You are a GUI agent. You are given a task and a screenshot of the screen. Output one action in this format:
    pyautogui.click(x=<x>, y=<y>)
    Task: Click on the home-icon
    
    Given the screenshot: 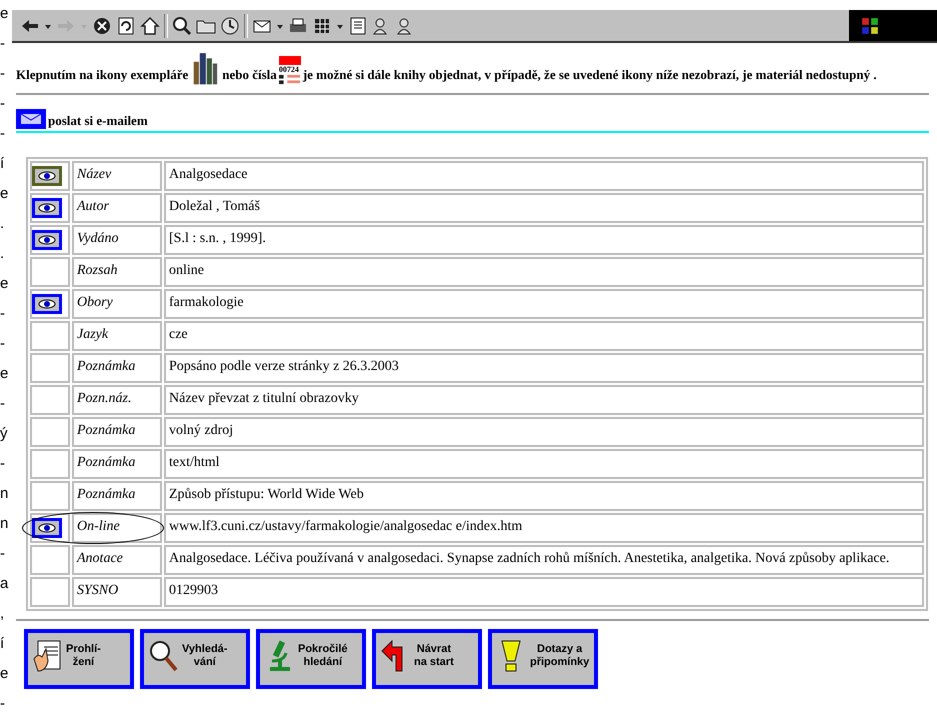 What is the action you would take?
    pyautogui.click(x=150, y=26)
    